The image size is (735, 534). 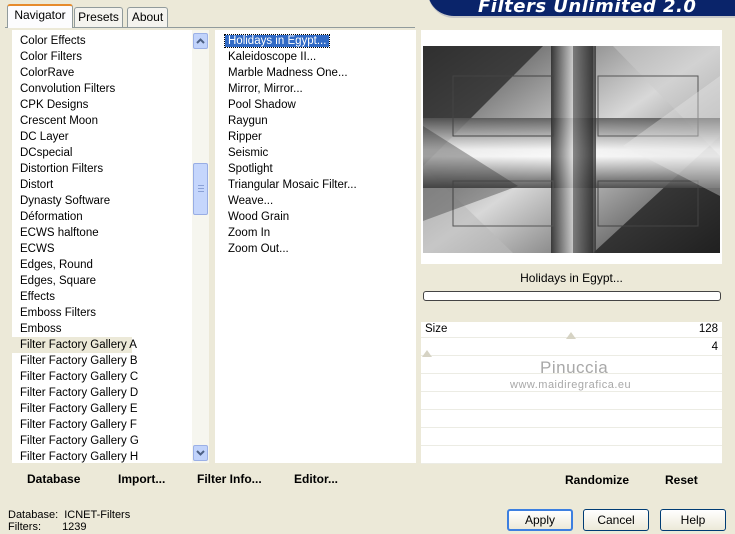 I want to click on category-item: Déformation, so click(x=102, y=217).